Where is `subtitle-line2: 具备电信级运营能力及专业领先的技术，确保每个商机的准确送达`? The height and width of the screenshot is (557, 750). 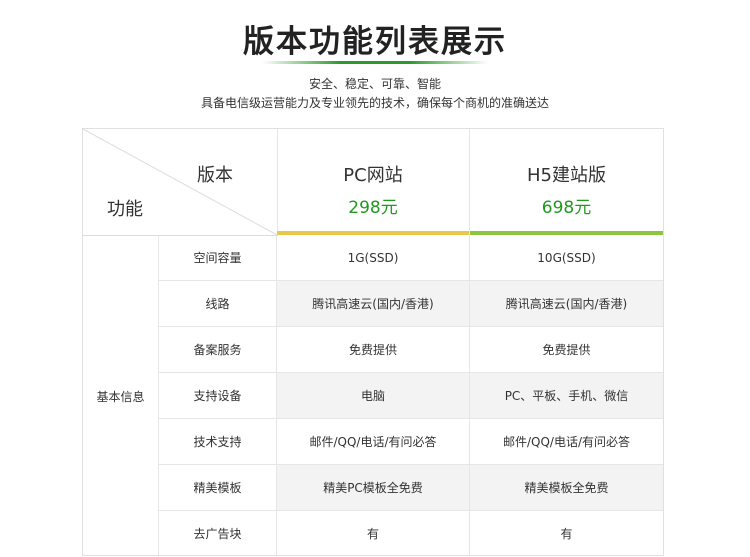 subtitle-line2: 具备电信级运营能力及专业领先的技术，确保每个商机的准确送达 is located at coordinates (374, 103).